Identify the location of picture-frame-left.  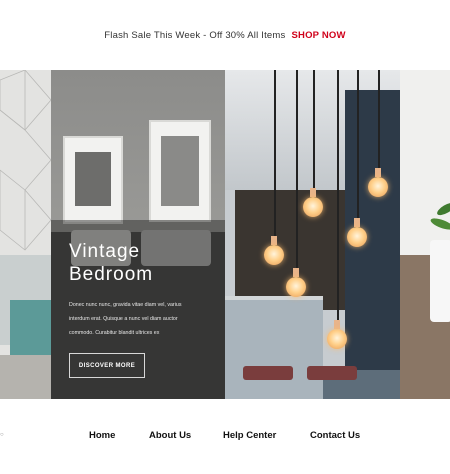
(93, 180).